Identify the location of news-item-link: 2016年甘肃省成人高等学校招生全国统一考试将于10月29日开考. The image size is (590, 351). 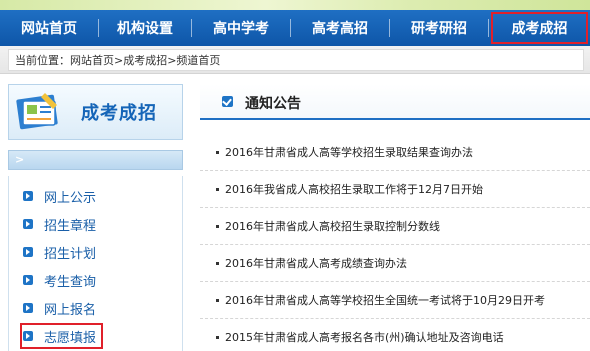
(385, 300).